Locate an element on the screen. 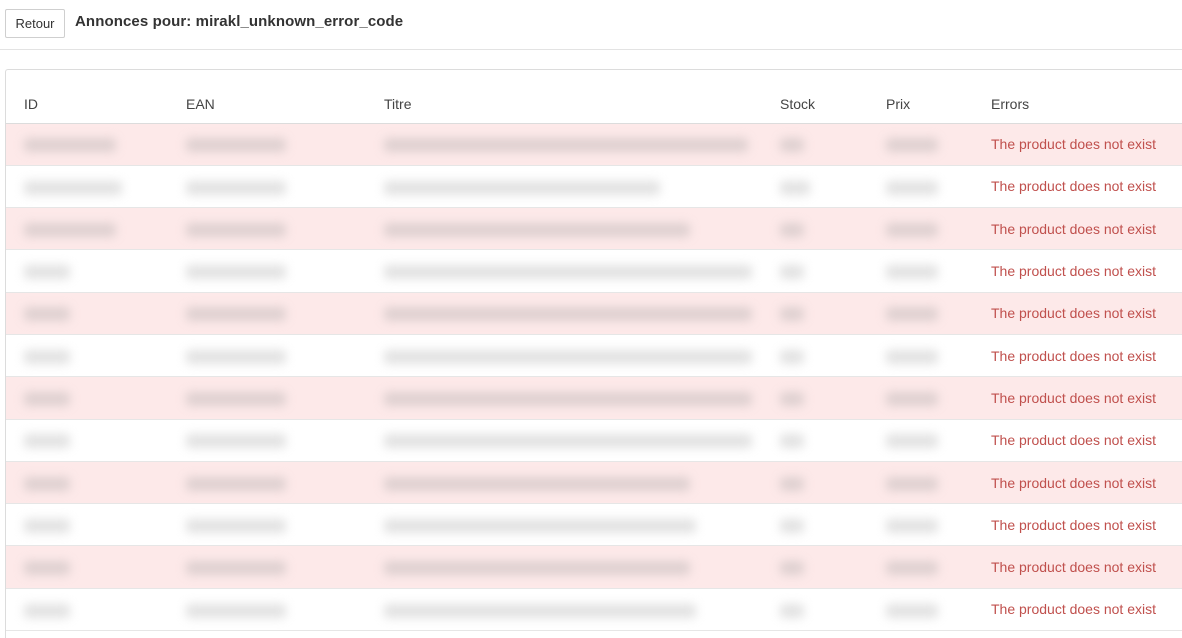 The image size is (1182, 638). column-header-titre: Titre is located at coordinates (564, 97).